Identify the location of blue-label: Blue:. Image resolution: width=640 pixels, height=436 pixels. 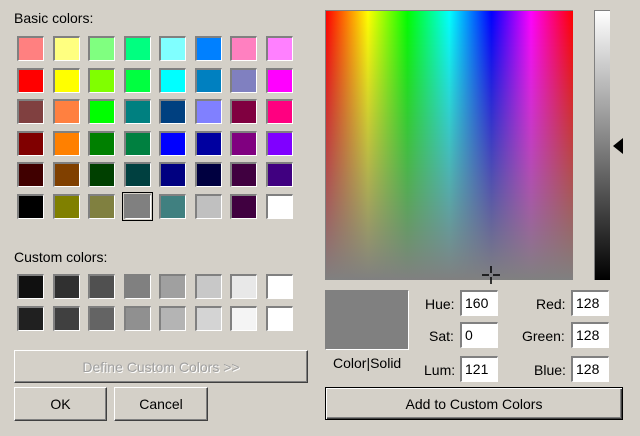
(550, 370).